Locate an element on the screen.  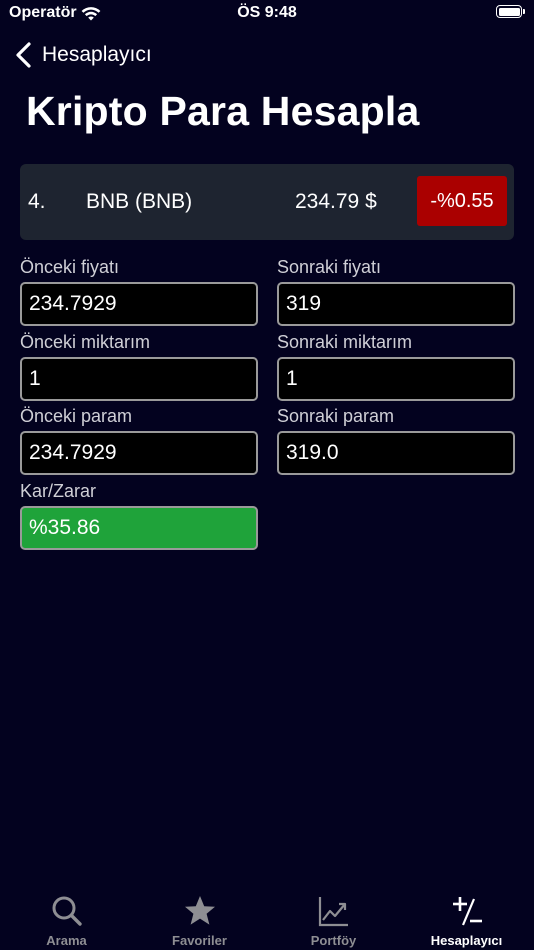
prev-money-label: Önceki param is located at coordinates (76, 416).